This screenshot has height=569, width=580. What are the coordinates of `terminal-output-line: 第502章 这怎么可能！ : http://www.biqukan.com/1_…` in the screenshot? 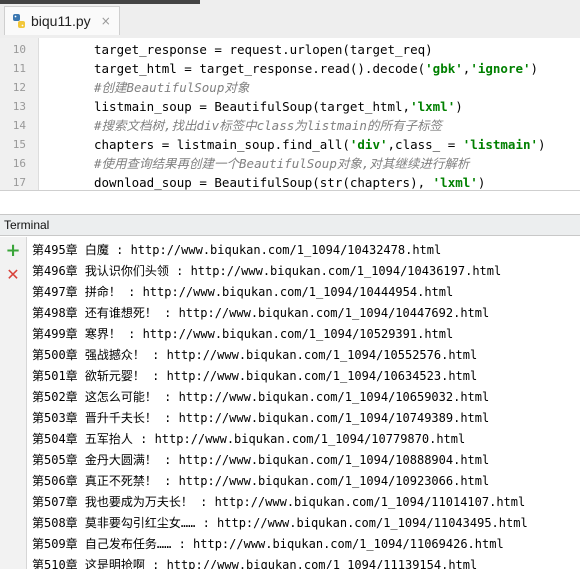 It's located at (261, 397).